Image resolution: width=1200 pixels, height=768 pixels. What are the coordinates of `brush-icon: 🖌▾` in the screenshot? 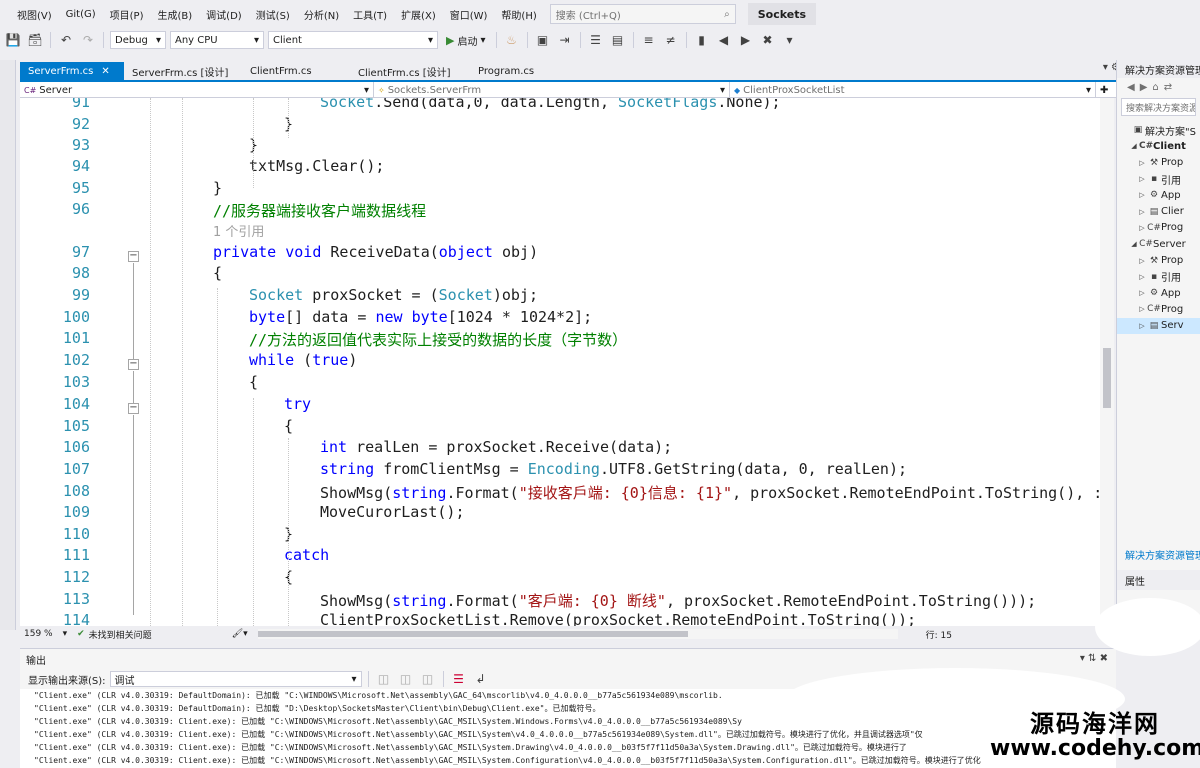 It's located at (240, 634).